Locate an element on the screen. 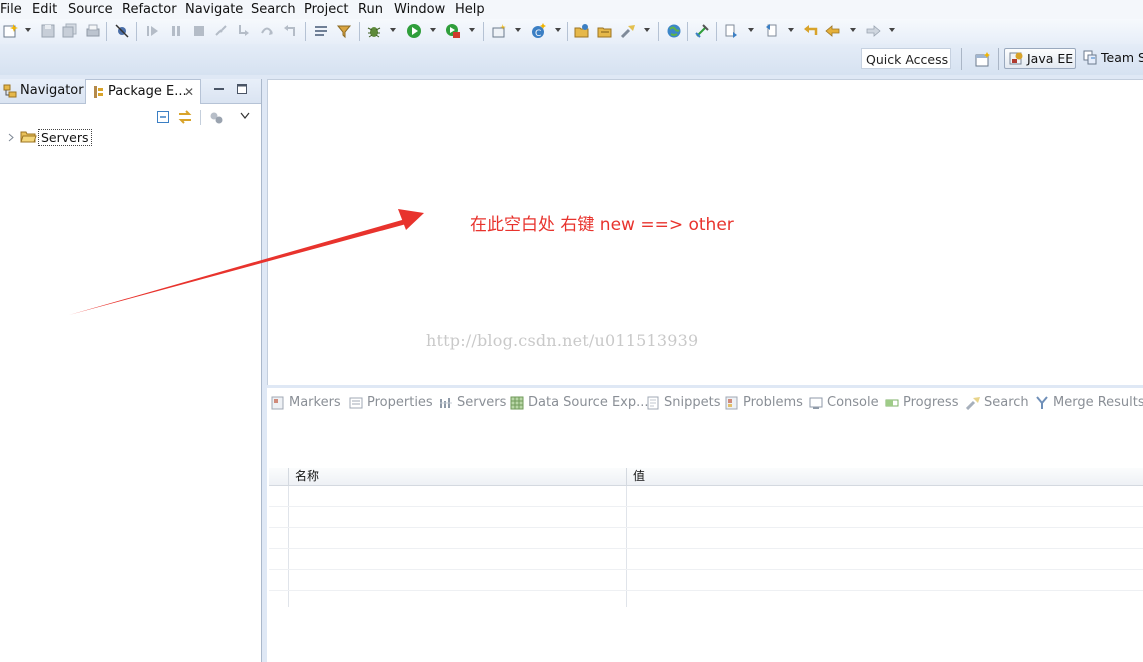 This screenshot has height=662, width=1143. menu-source: Source is located at coordinates (90, 9).